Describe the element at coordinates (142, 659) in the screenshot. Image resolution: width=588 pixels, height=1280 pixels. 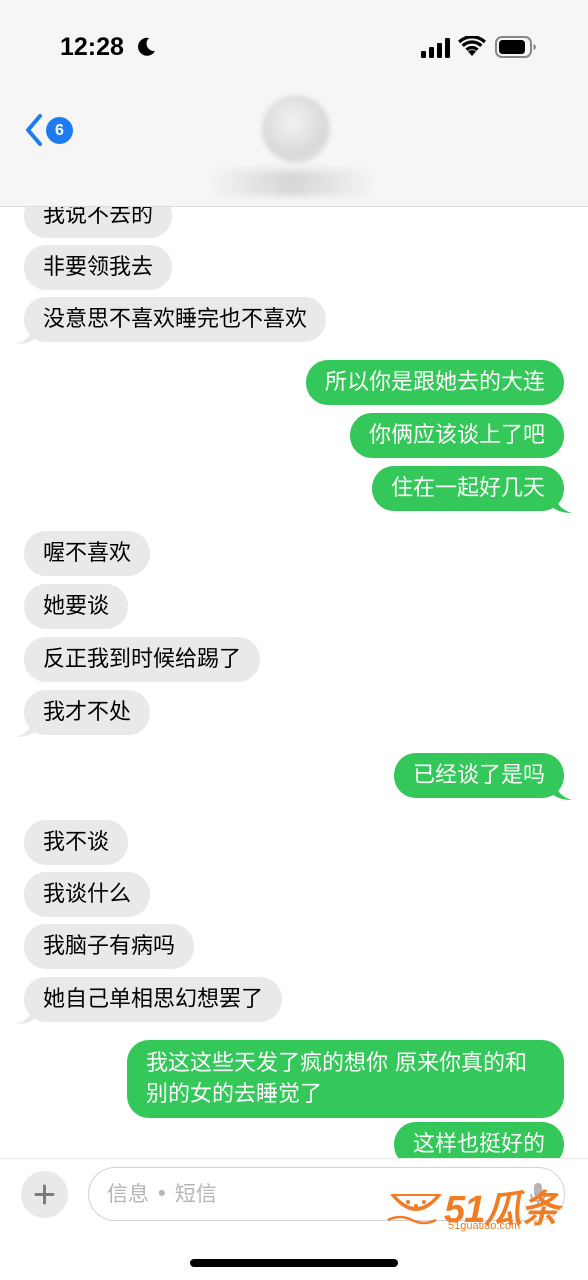
I see `message-bubble-incoming: 反正我到时候给踢了` at that location.